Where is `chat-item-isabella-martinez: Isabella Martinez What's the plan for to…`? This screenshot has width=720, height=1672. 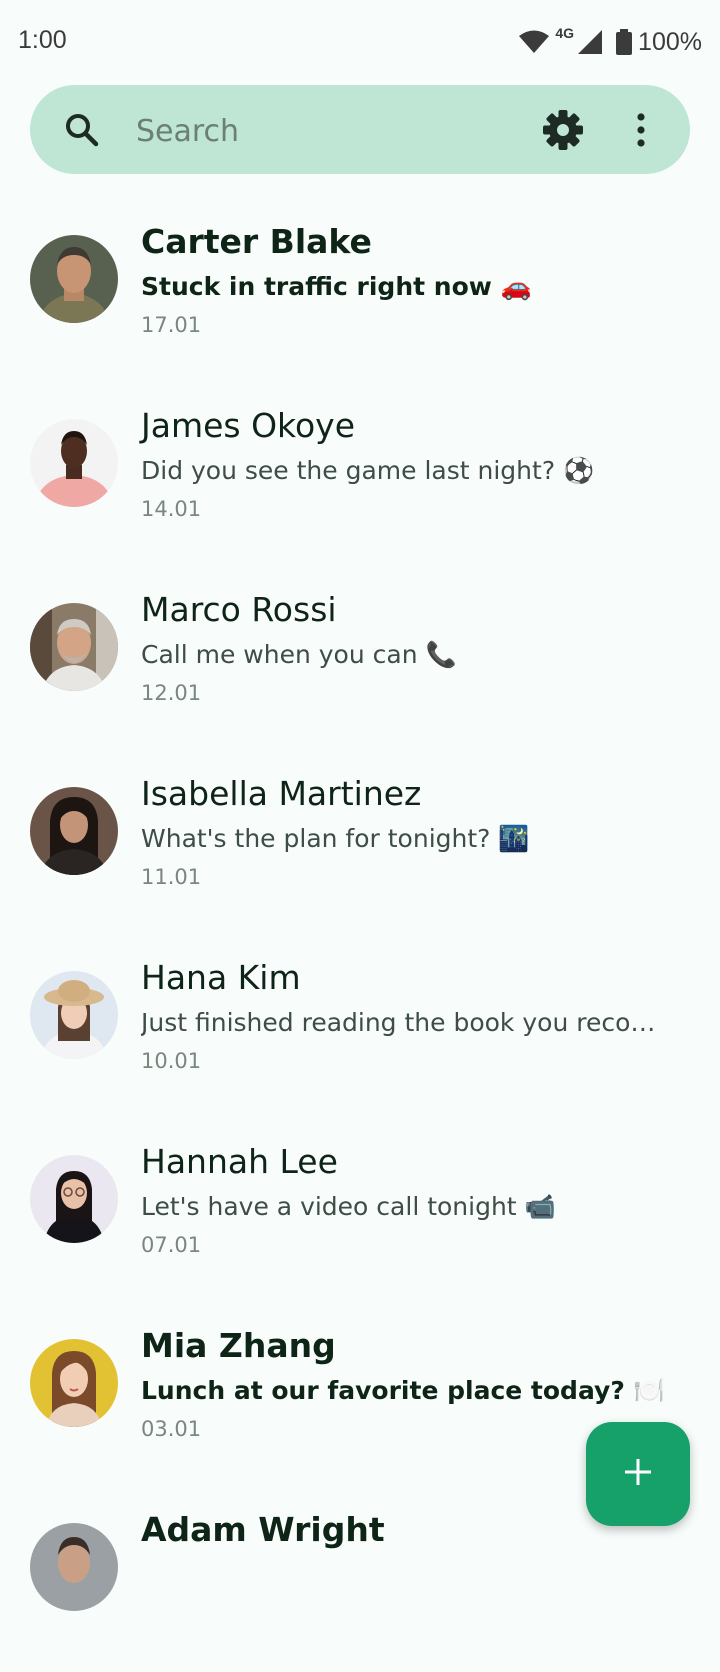 chat-item-isabella-martinez: Isabella Martinez What's the plan for to… is located at coordinates (360, 844).